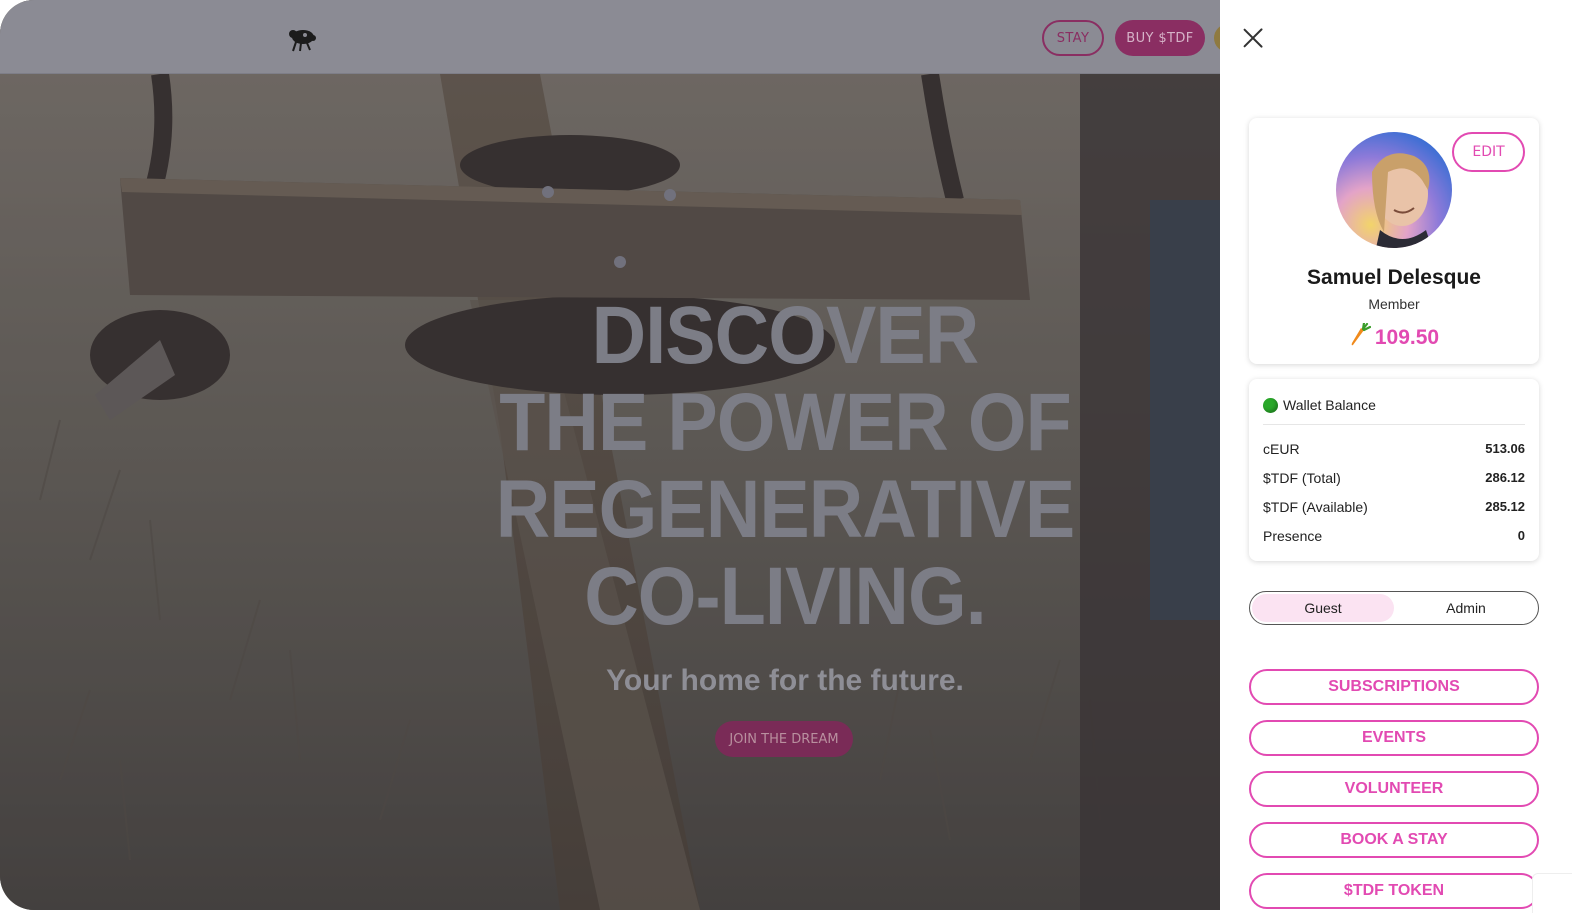 The width and height of the screenshot is (1590, 923). What do you see at coordinates (1394, 840) in the screenshot?
I see `book-a-stay-button: BOOK A STAY` at bounding box center [1394, 840].